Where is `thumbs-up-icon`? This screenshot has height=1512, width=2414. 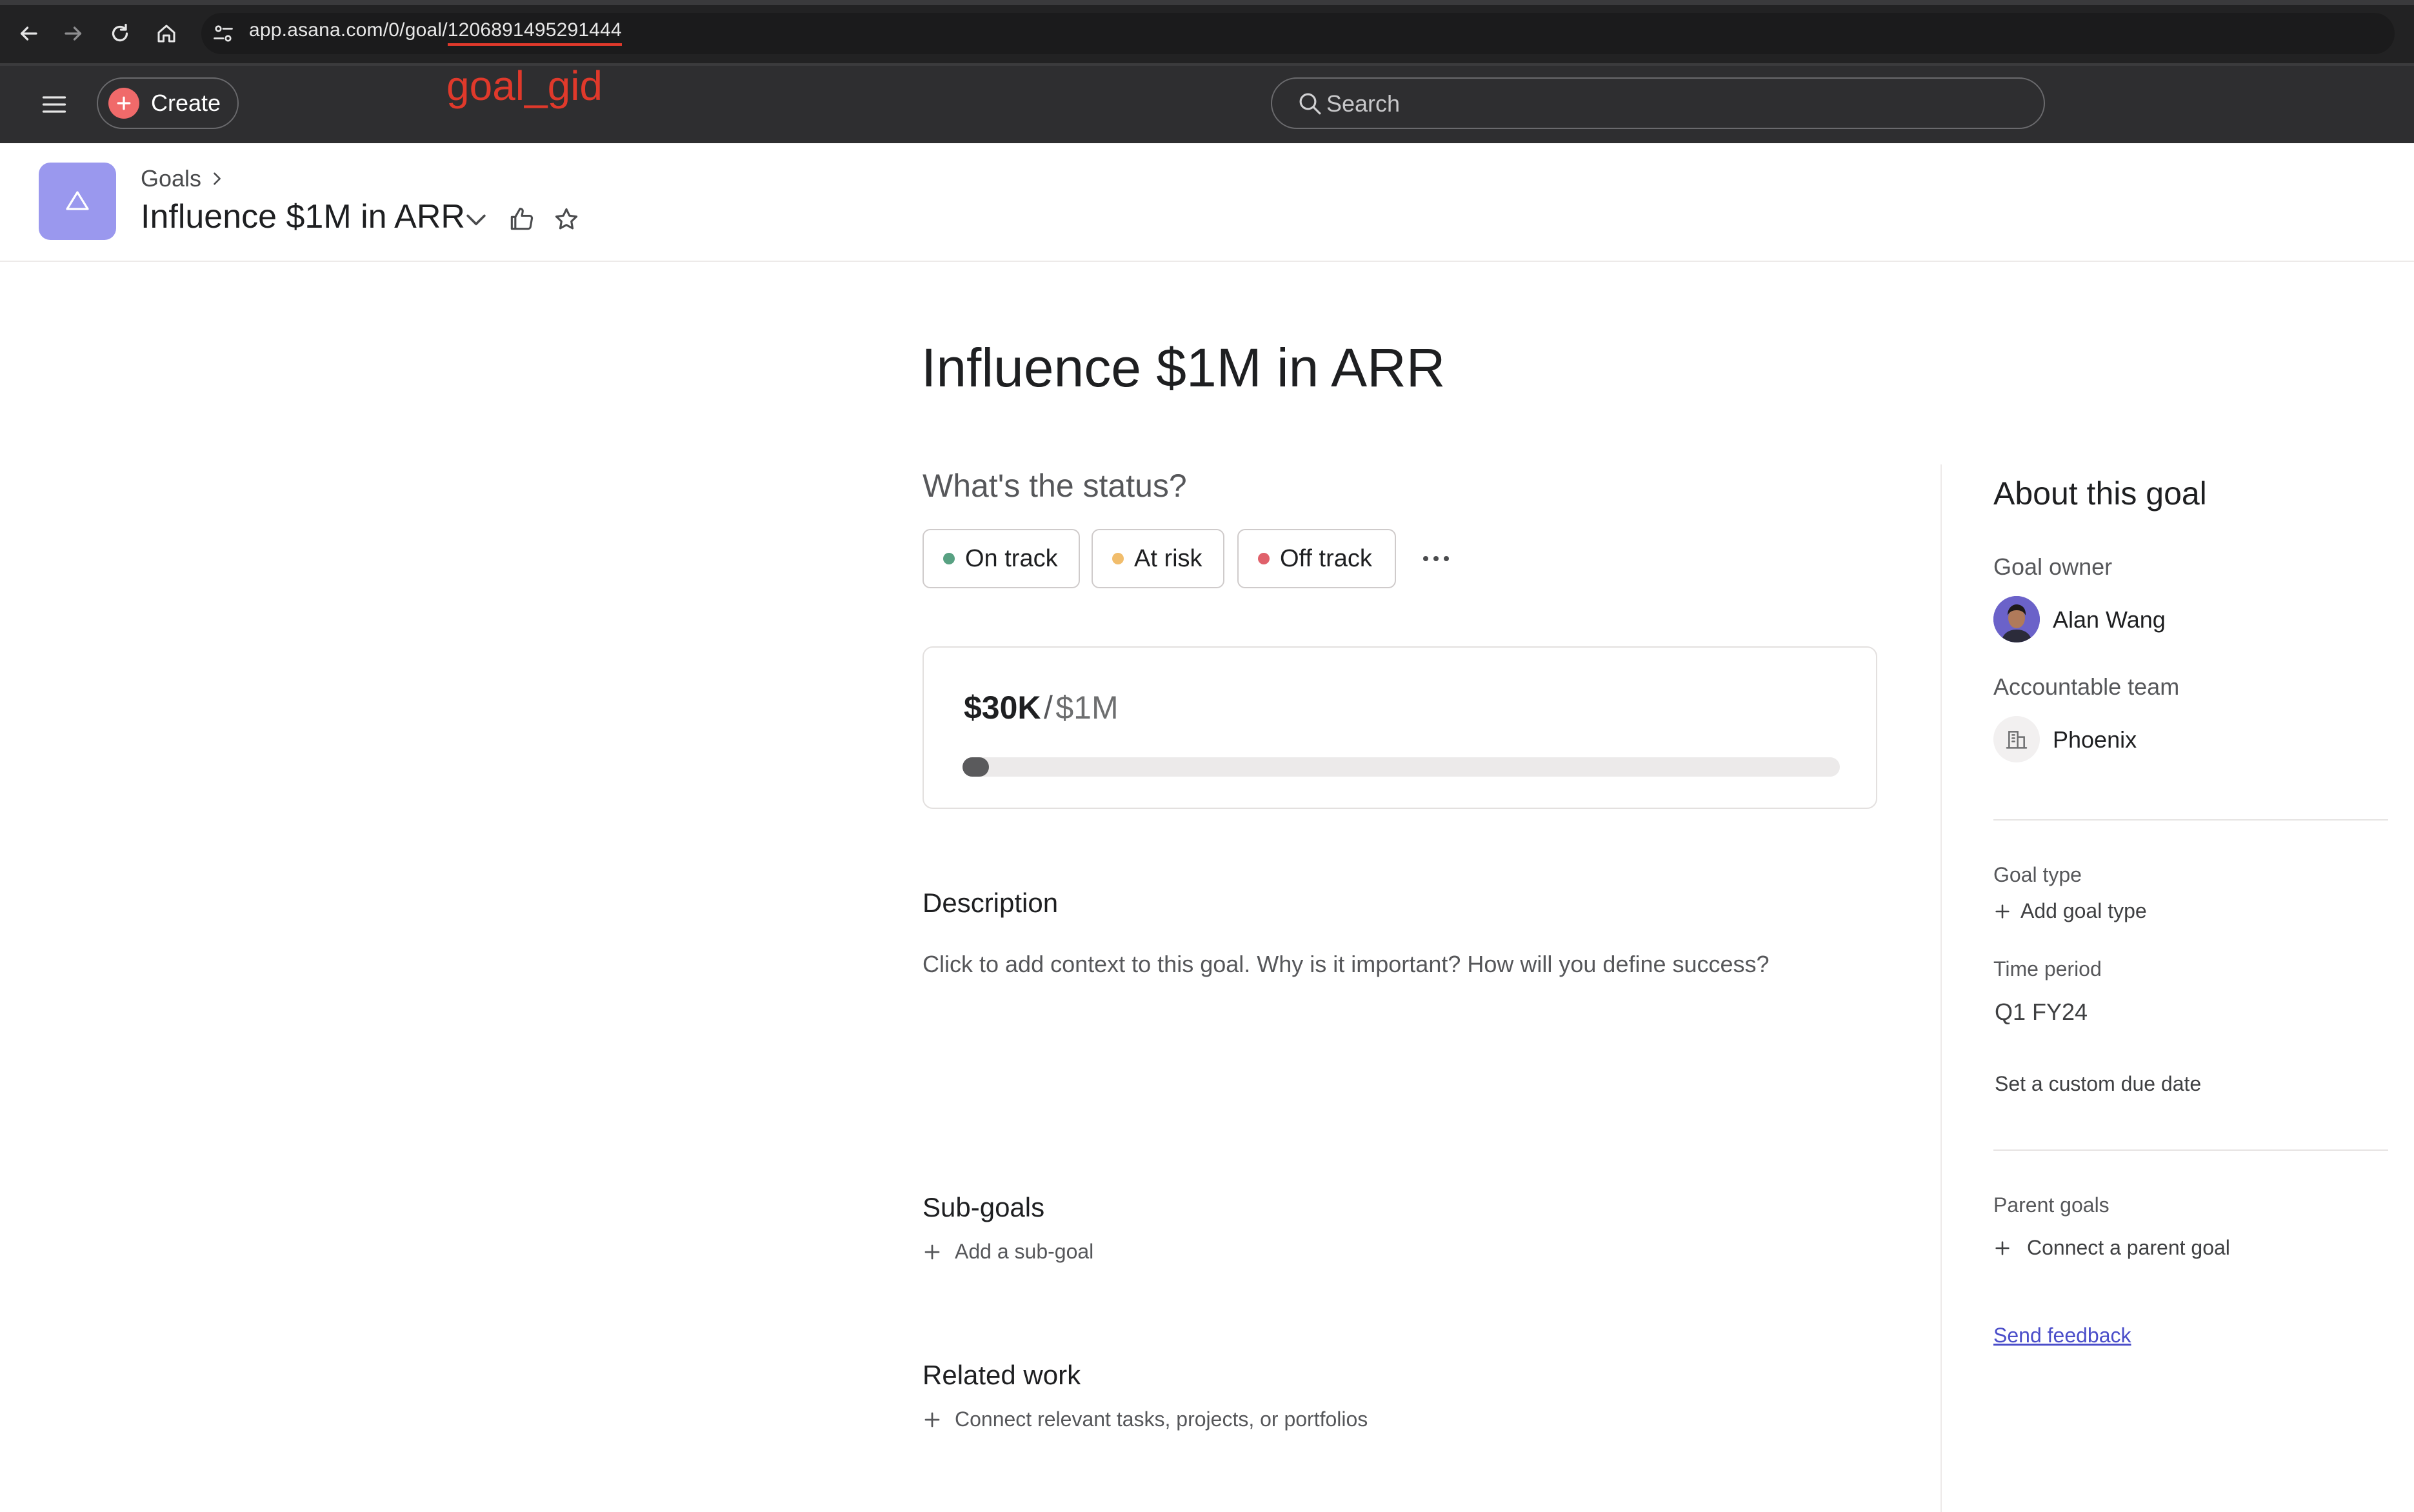 thumbs-up-icon is located at coordinates (521, 219).